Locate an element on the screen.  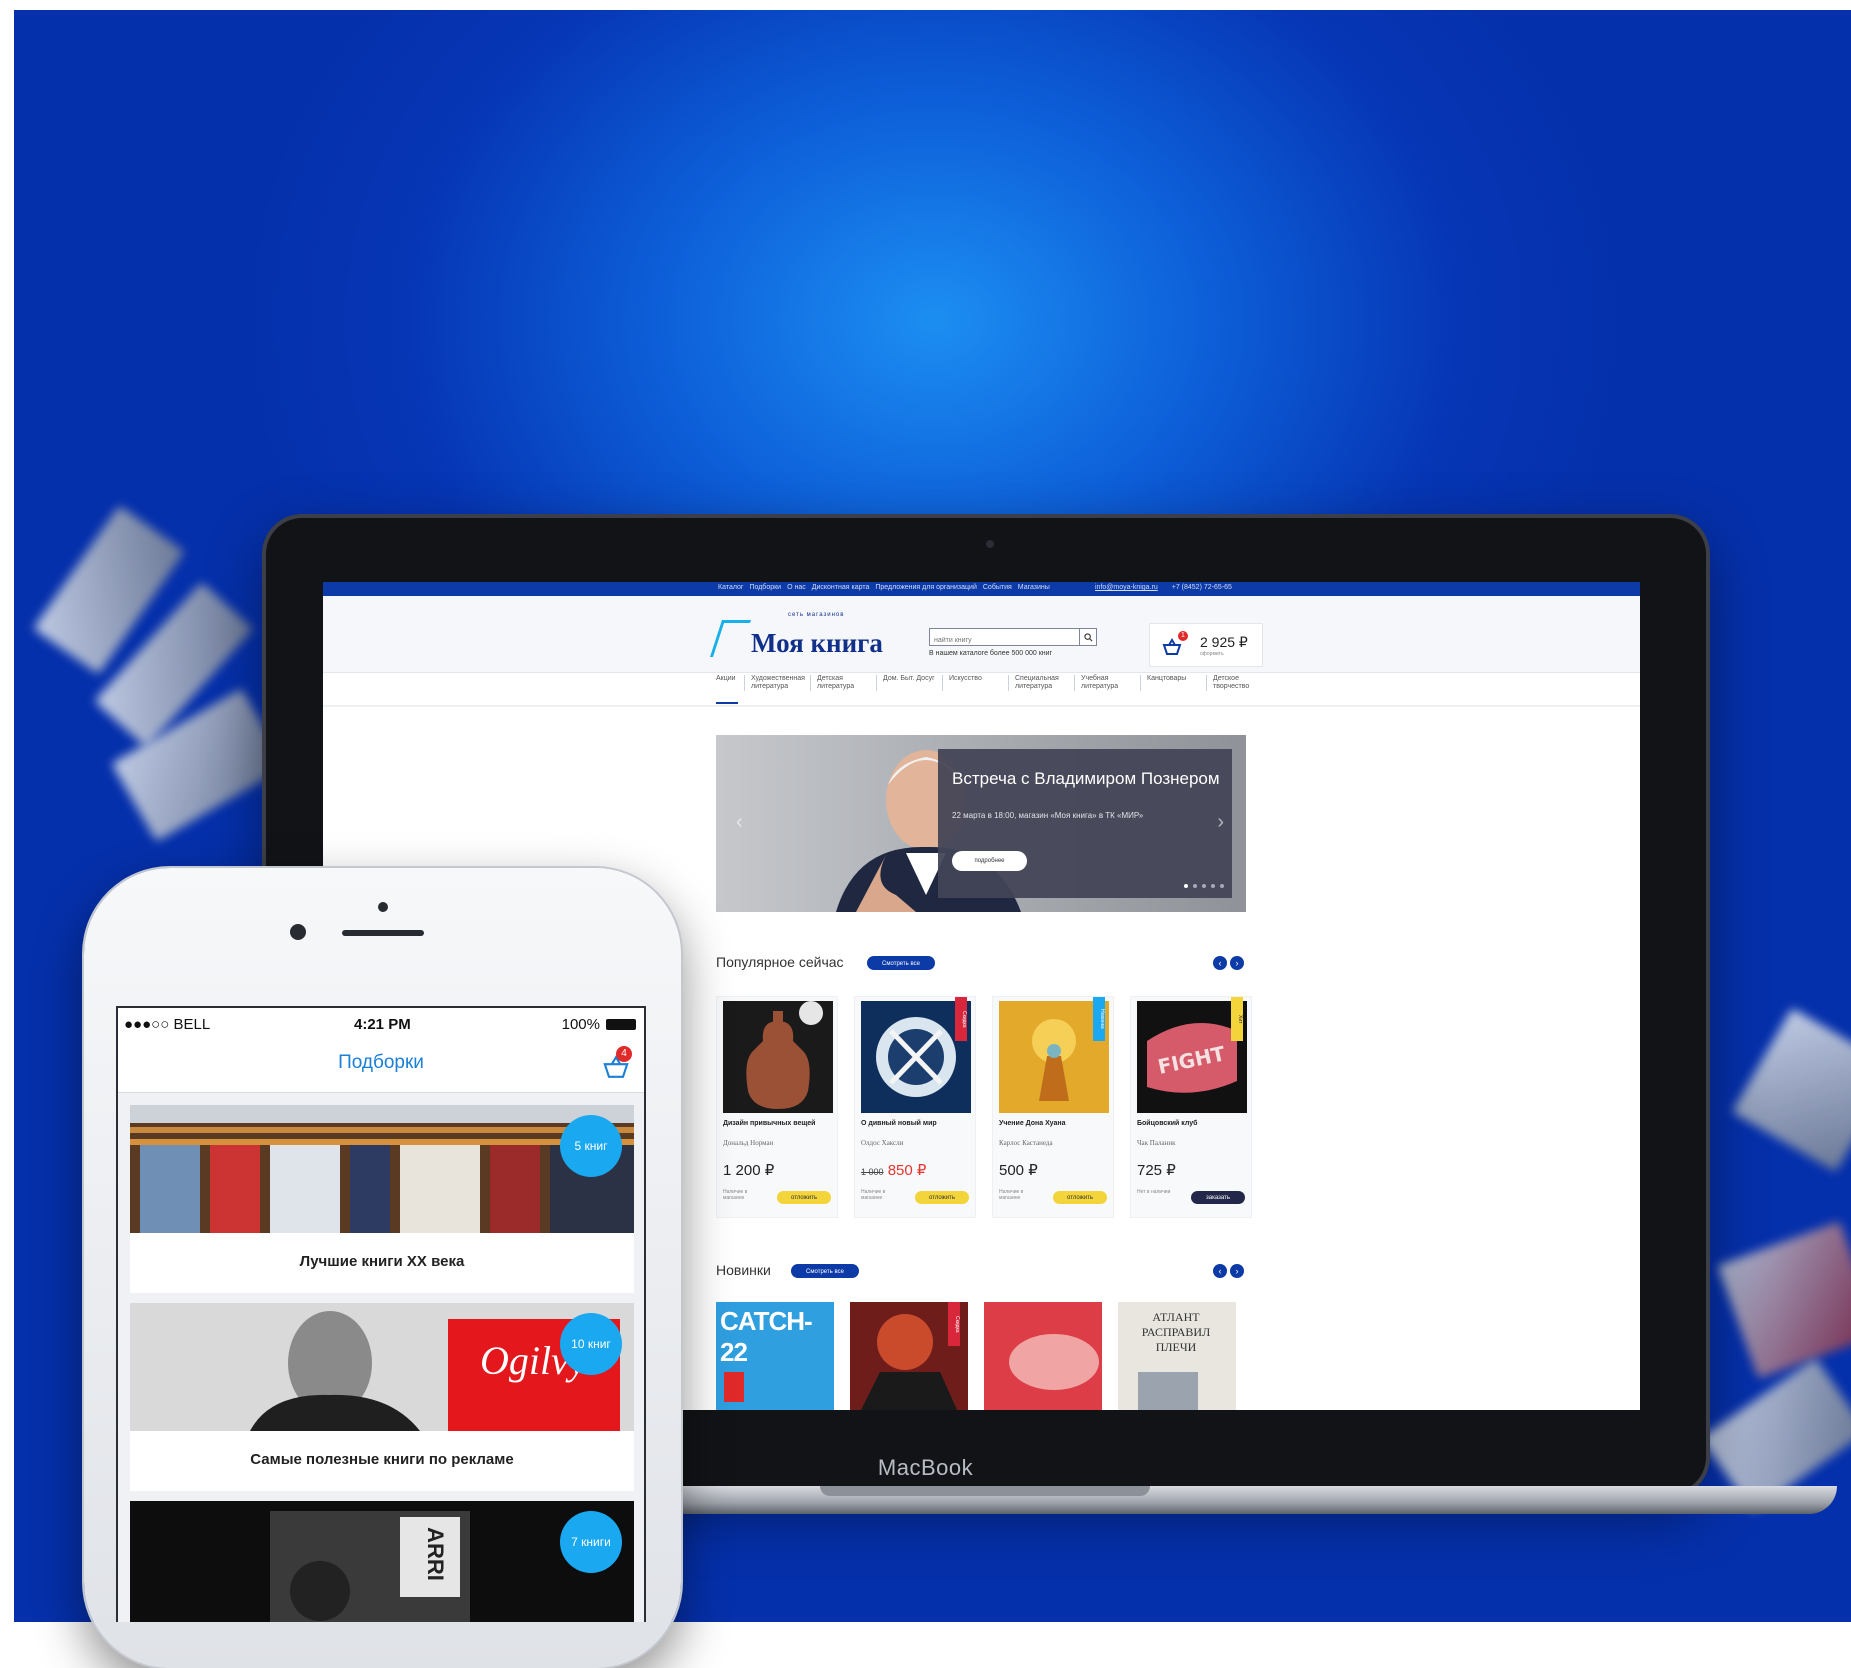
search-input is located at coordinates (999, 640).